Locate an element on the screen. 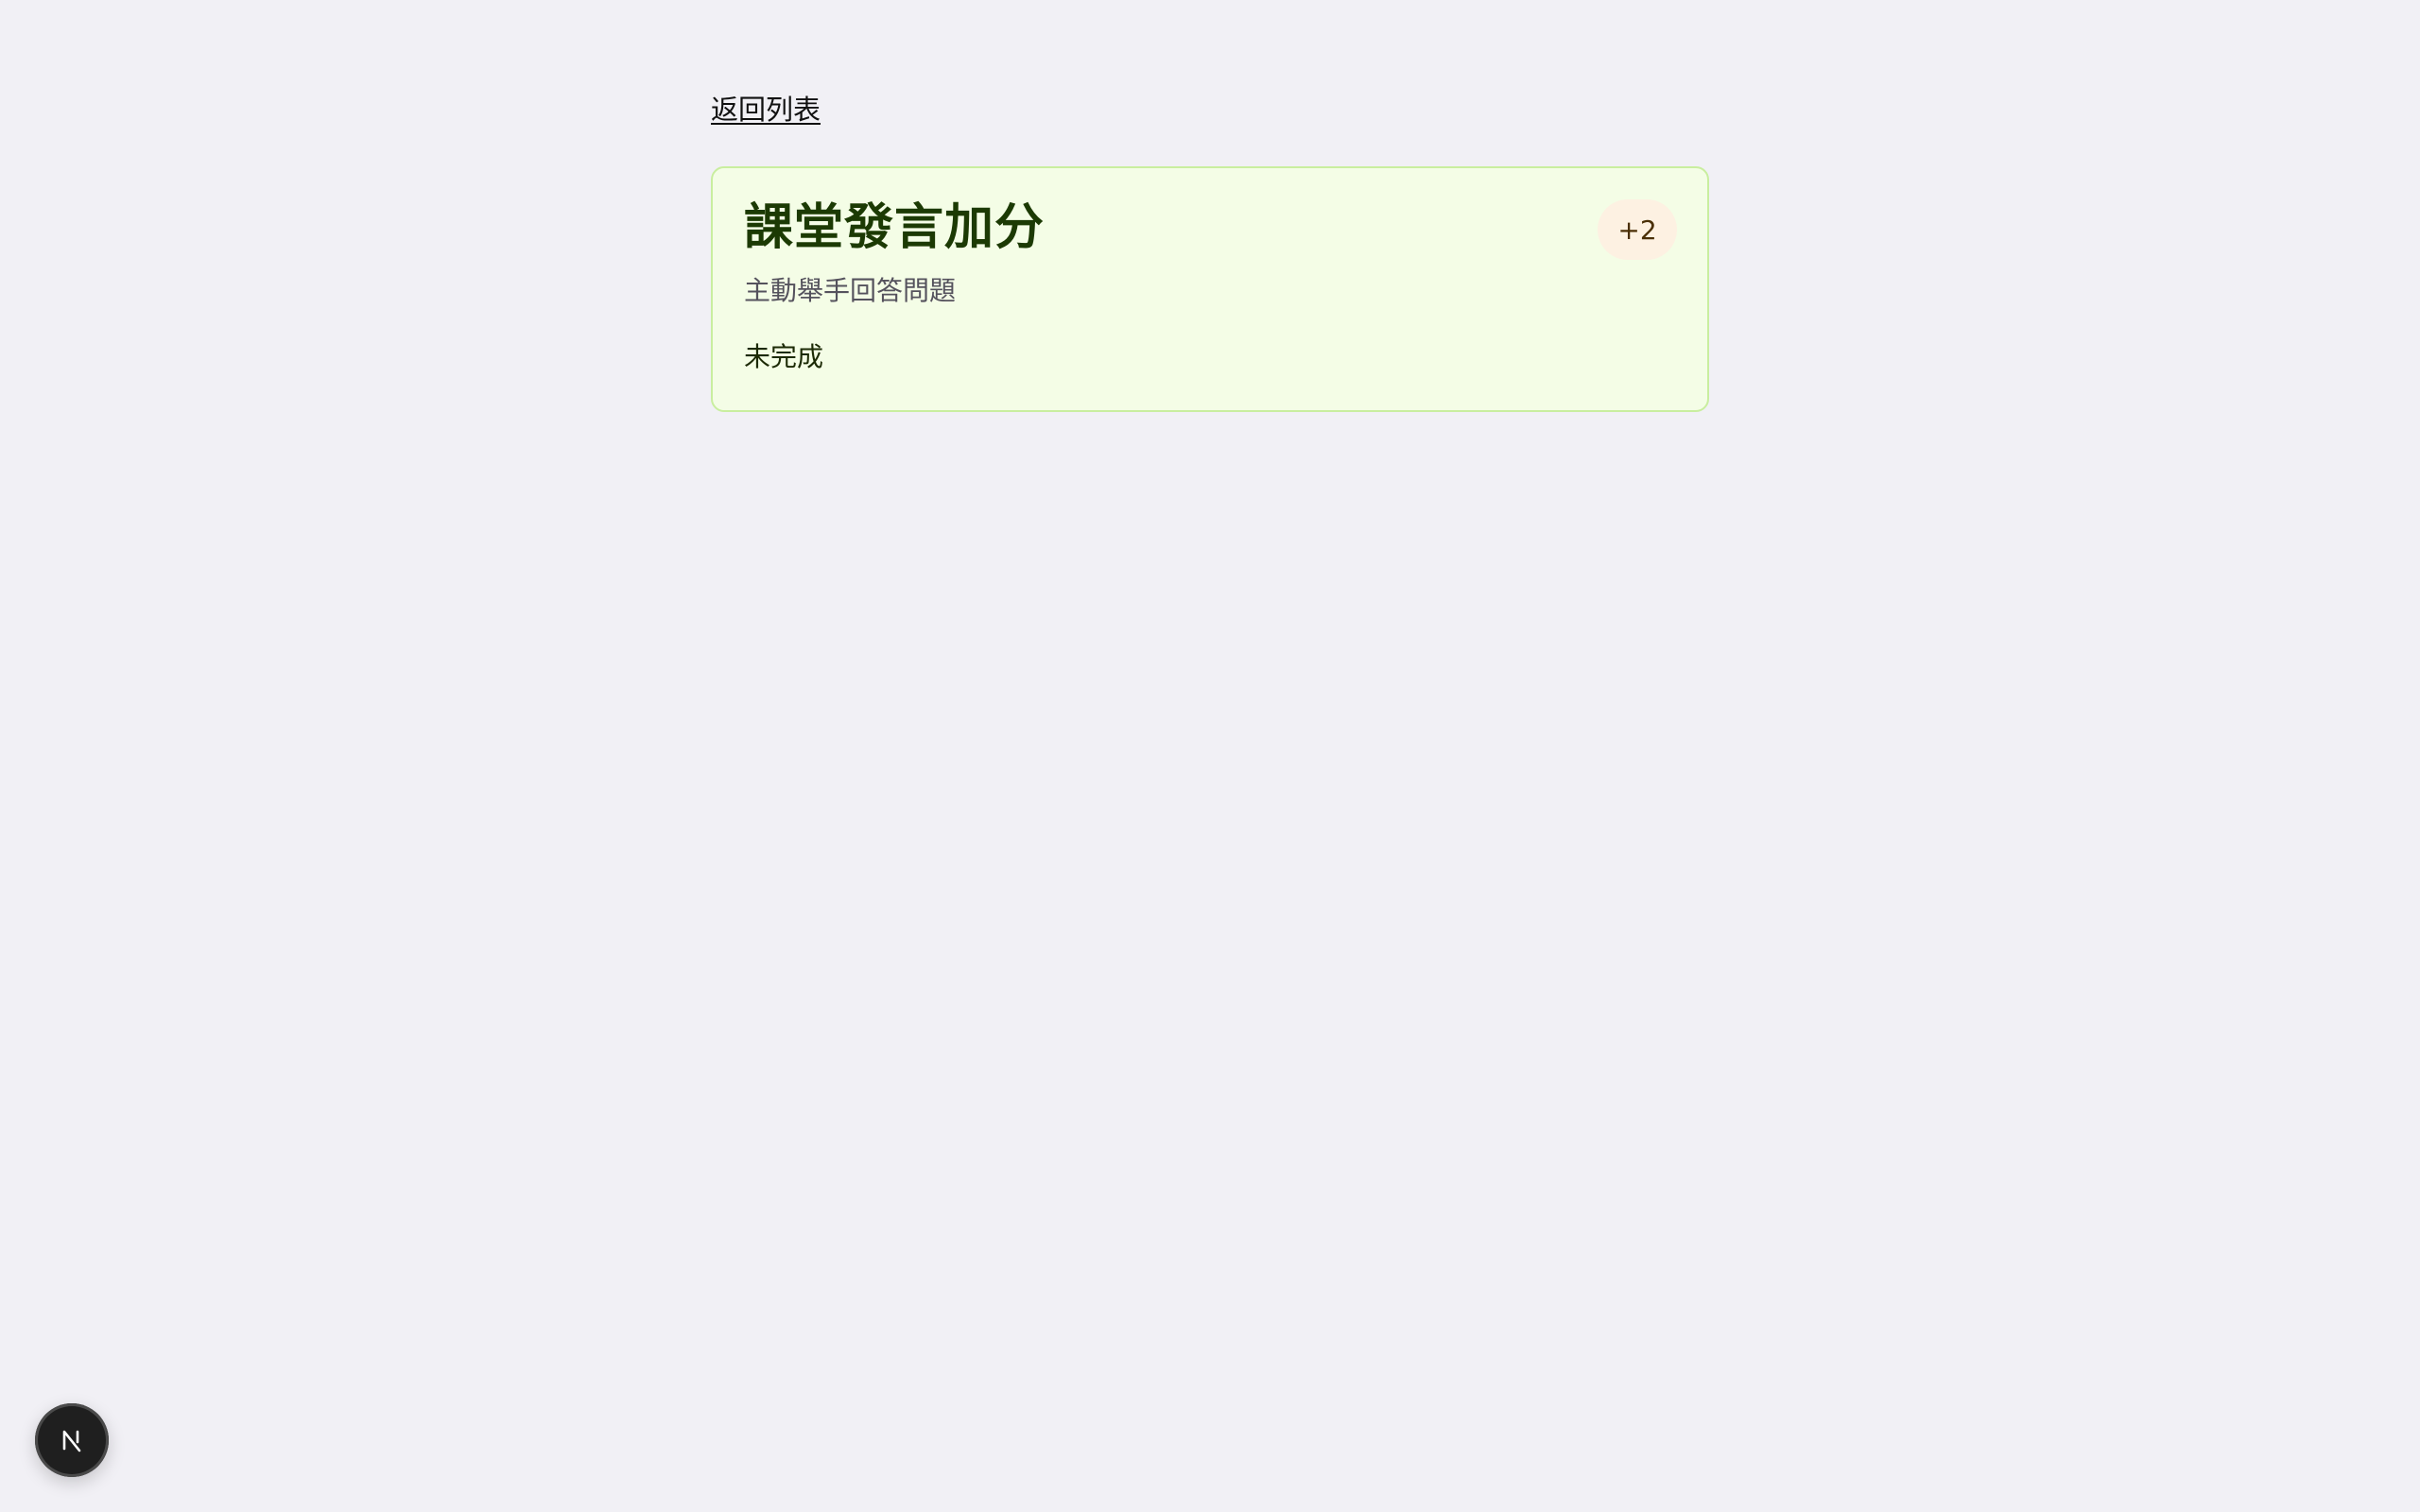 The image size is (2420, 1512). points-badge: +2 is located at coordinates (1637, 229).